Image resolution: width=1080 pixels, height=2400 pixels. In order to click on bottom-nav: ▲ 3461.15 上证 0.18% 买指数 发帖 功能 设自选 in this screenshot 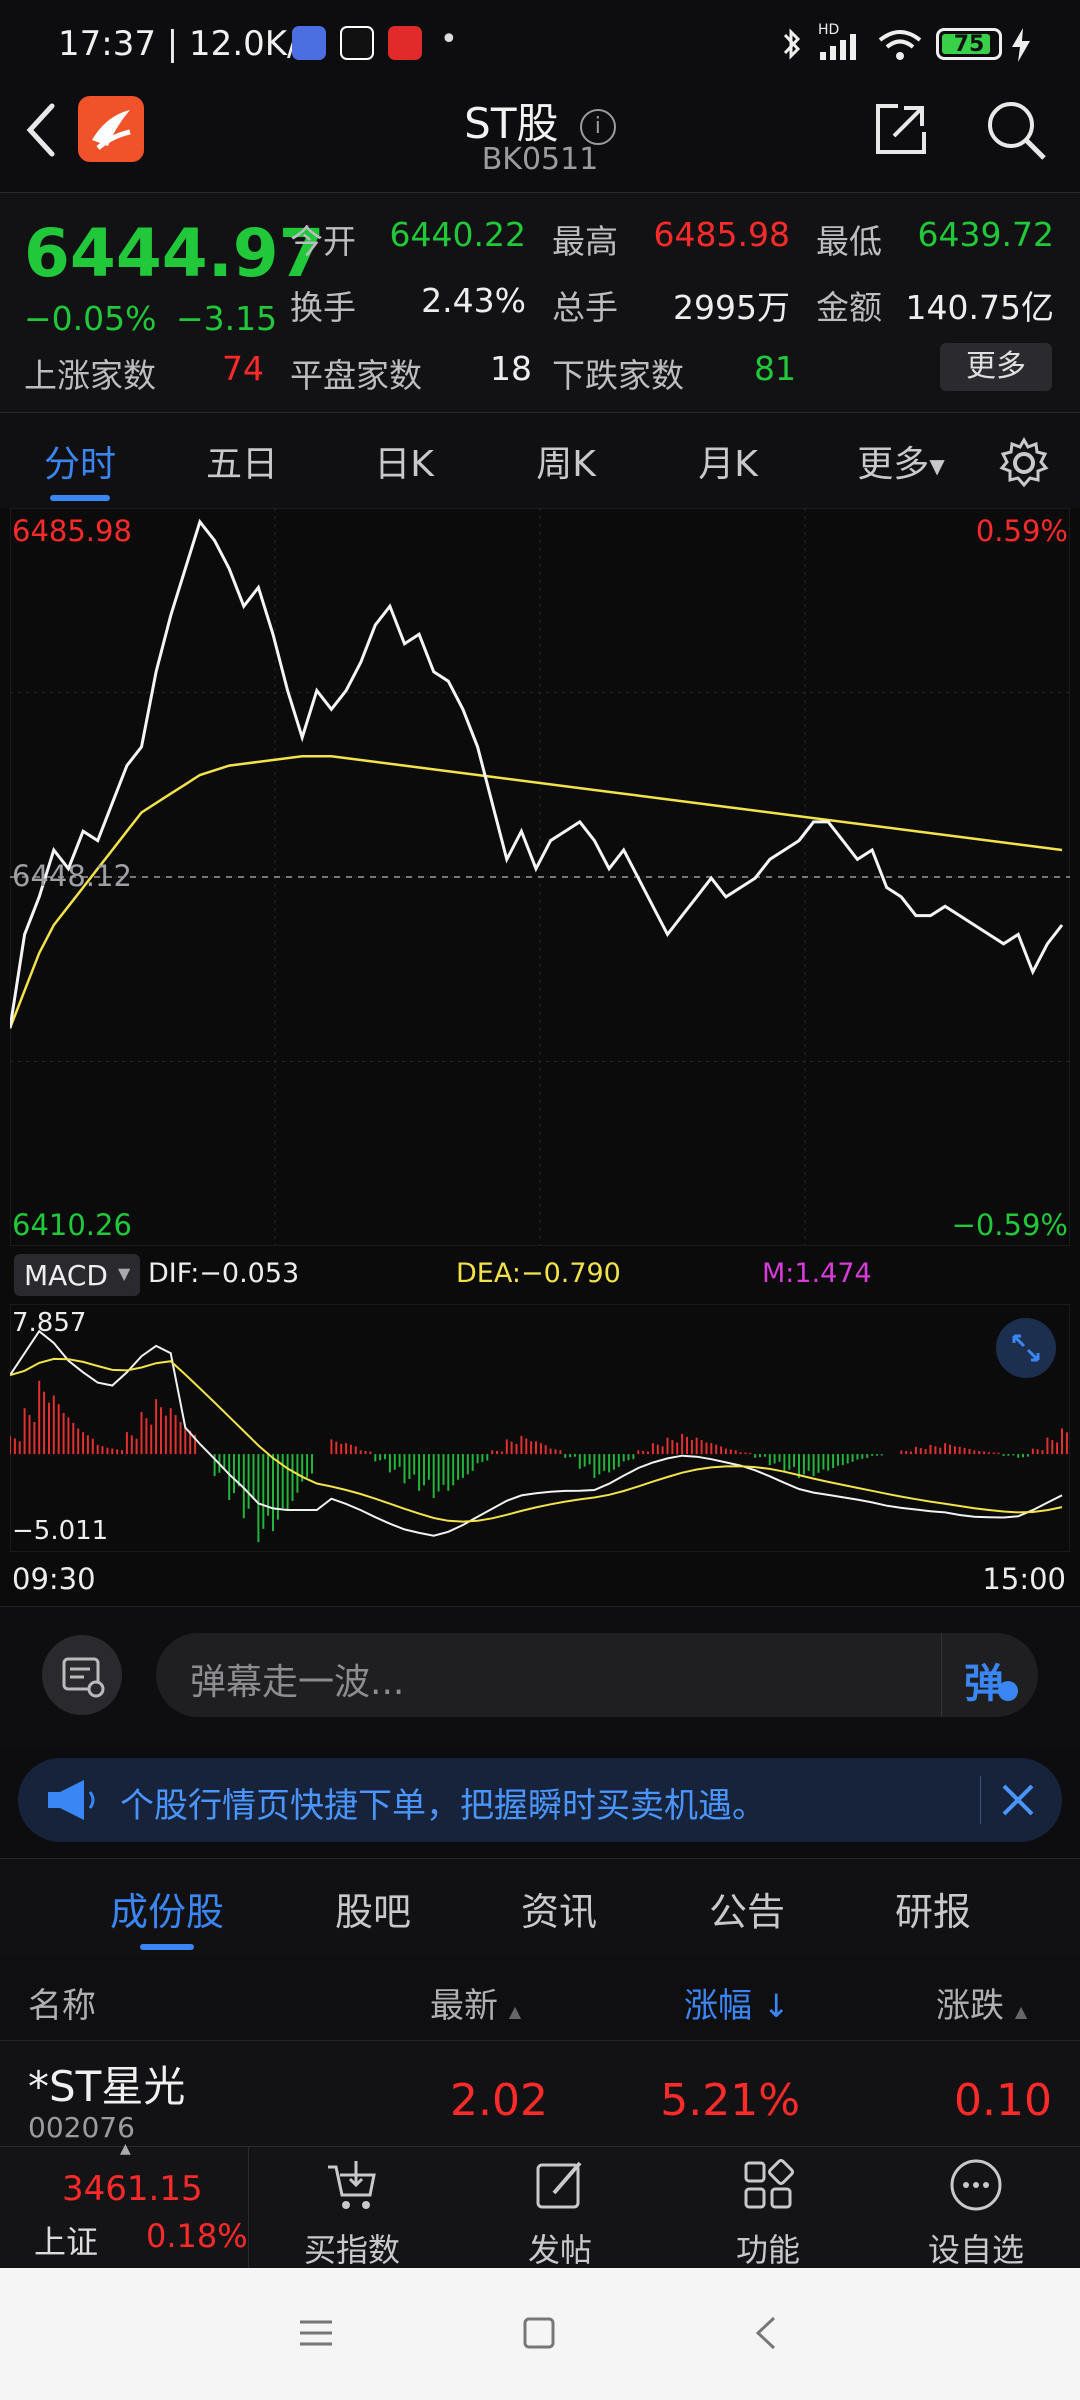, I will do `click(540, 2206)`.